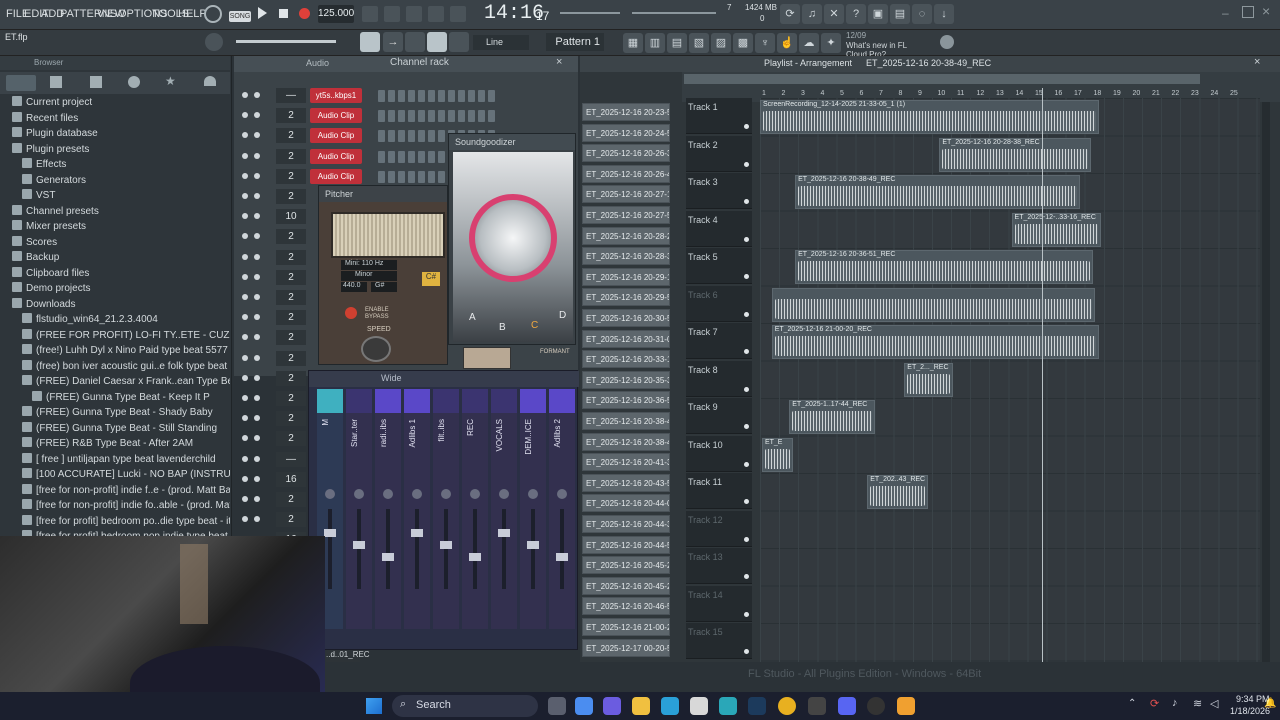  What do you see at coordinates (562, 315) in the screenshot?
I see `preset-d-button: D` at bounding box center [562, 315].